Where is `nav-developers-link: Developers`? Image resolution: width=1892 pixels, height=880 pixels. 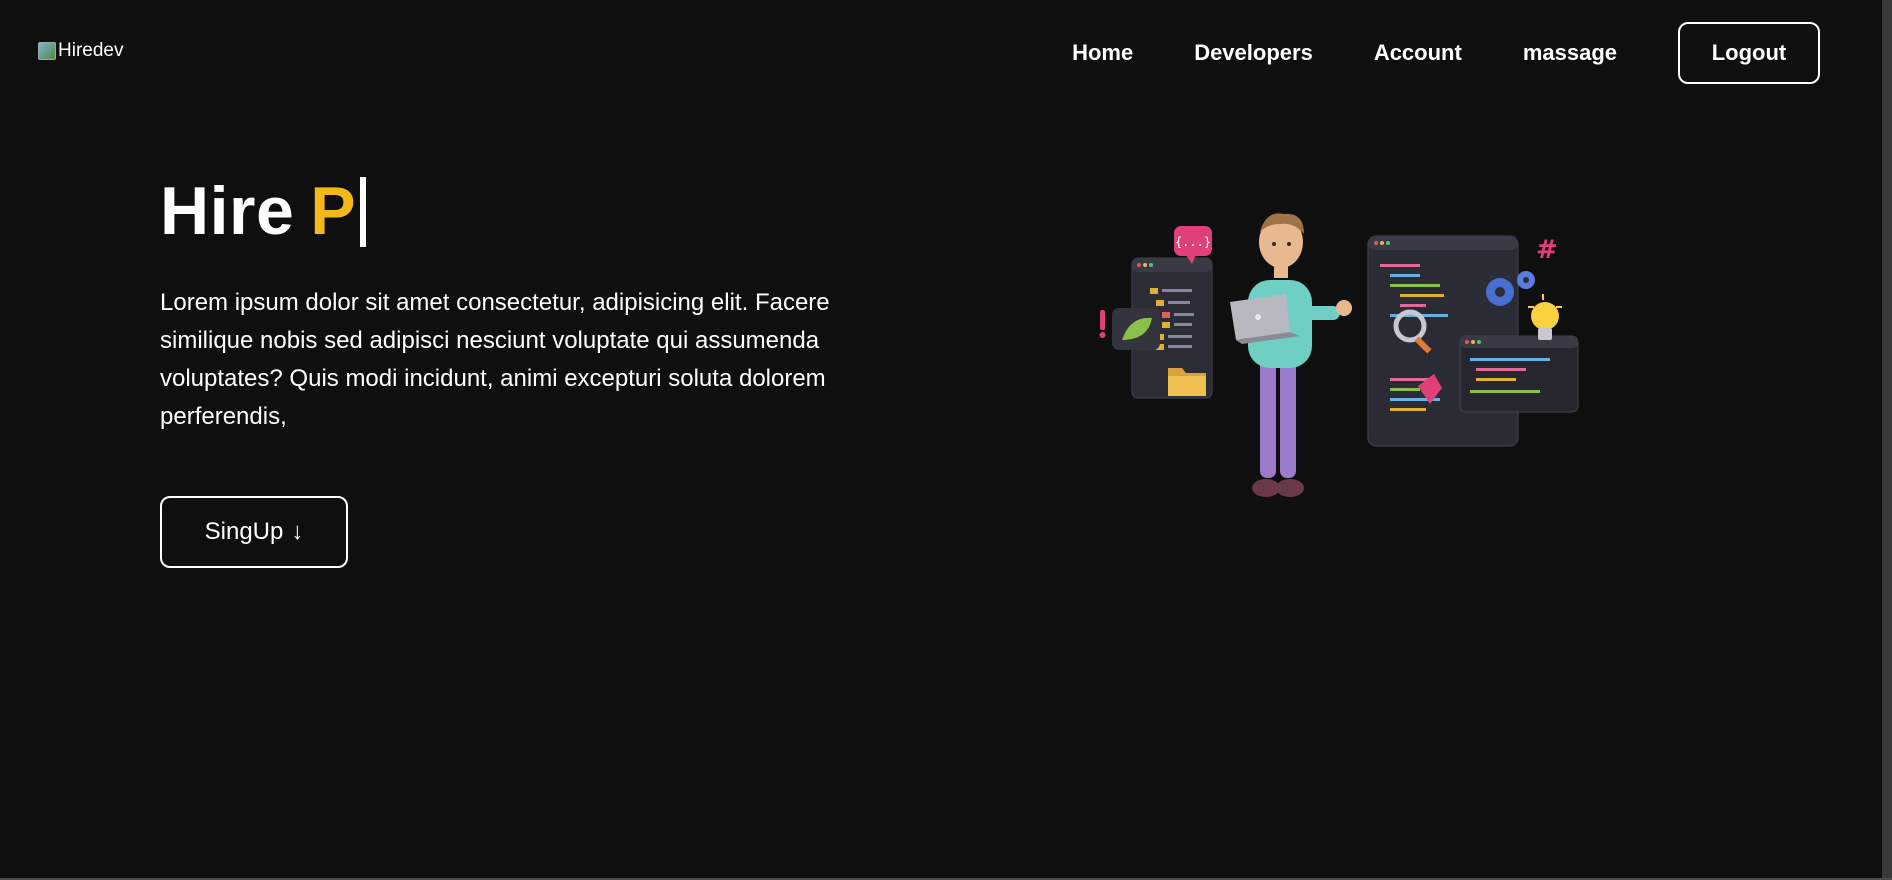 nav-developers-link: Developers is located at coordinates (1253, 53).